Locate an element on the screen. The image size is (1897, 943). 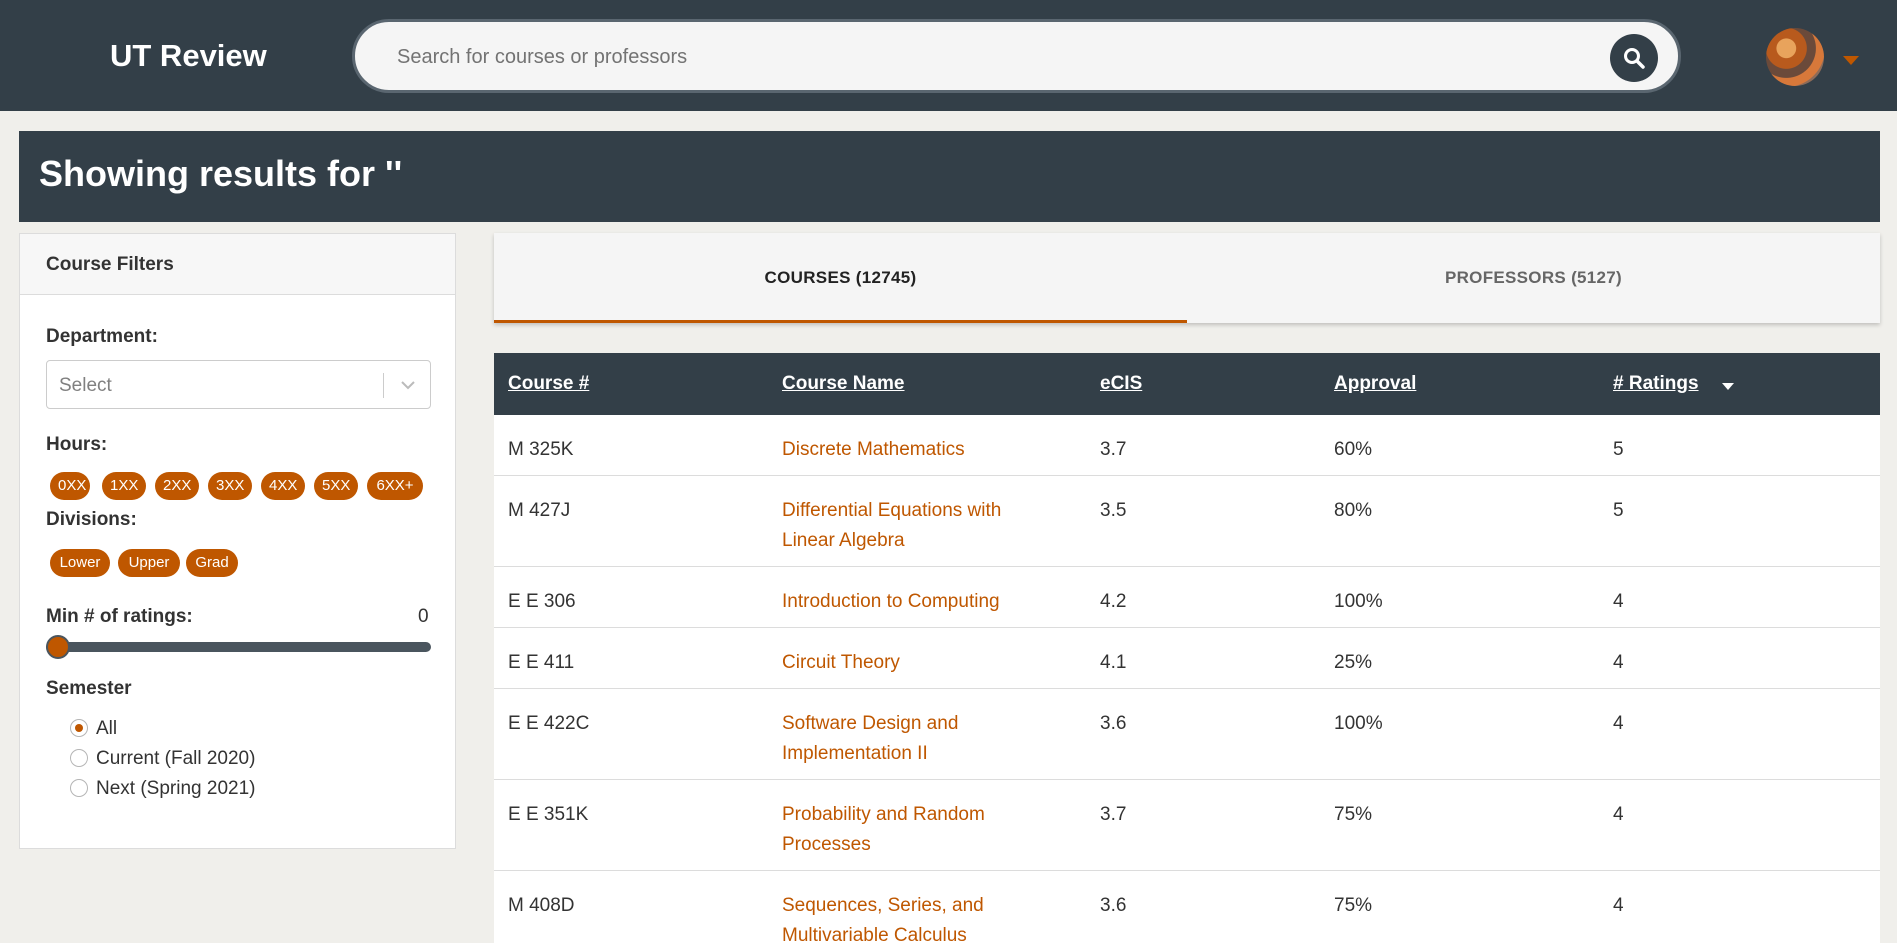
avatar is located at coordinates (1795, 57).